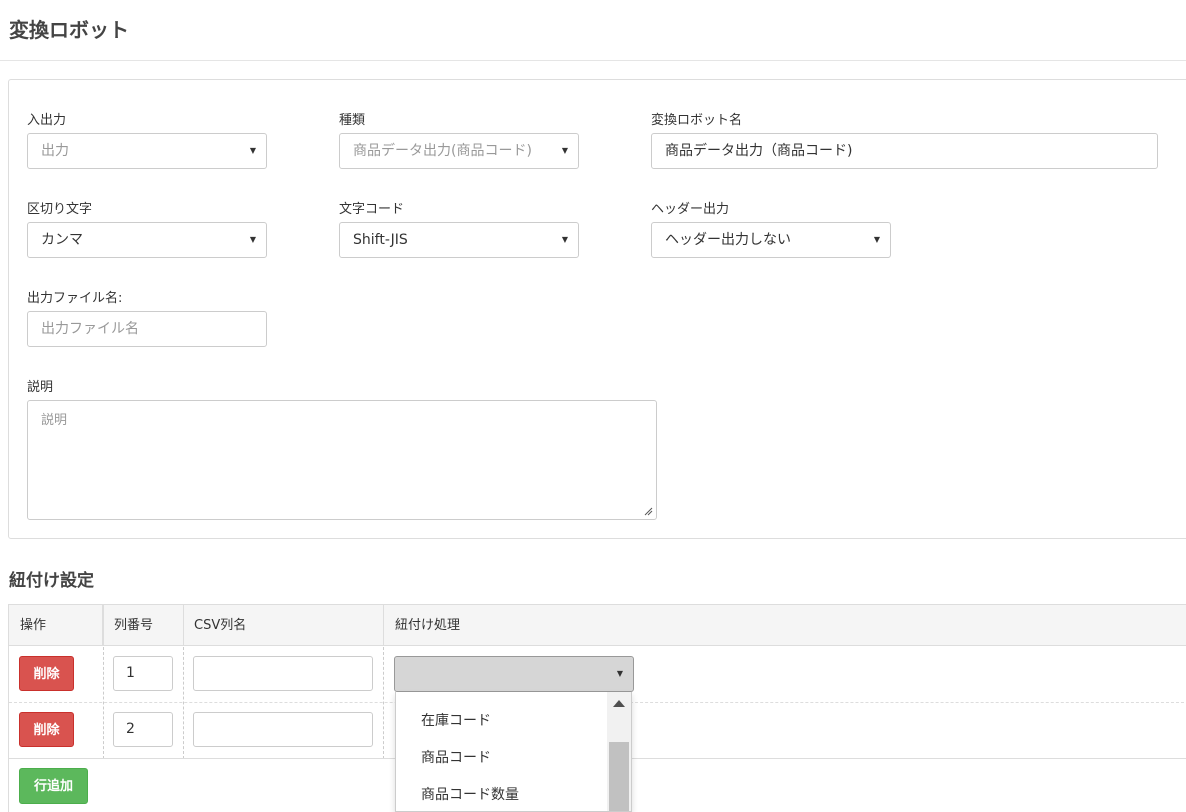  I want to click on io-label: 入出力, so click(47, 120).